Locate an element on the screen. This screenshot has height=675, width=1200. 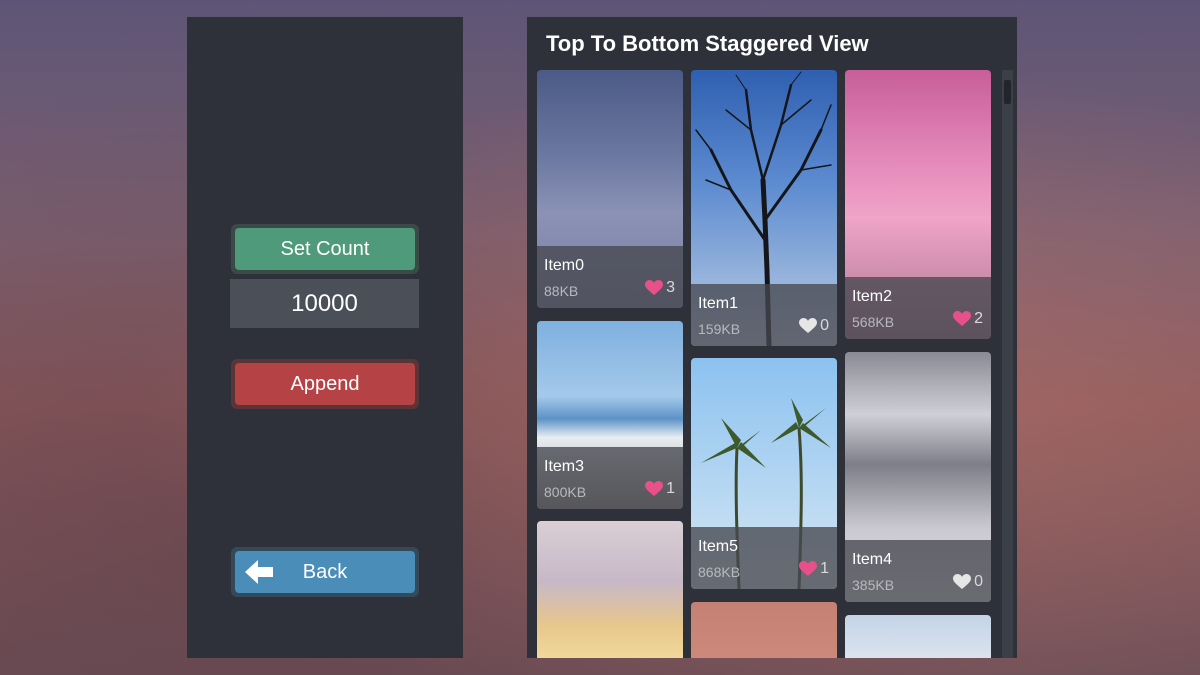
item-size: 159KB is located at coordinates (719, 329).